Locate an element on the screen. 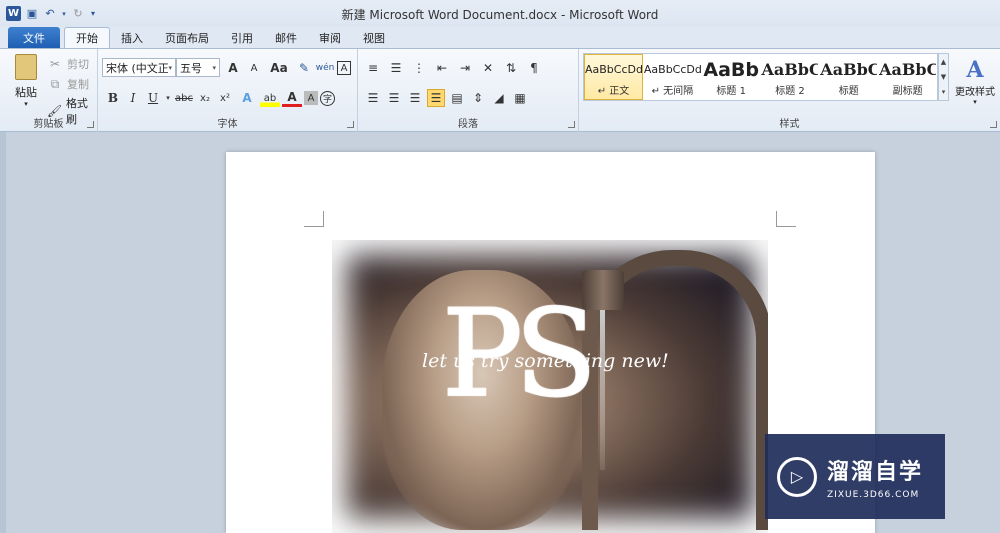  style-subtitle: AaBbC 副标题 is located at coordinates (907, 77).